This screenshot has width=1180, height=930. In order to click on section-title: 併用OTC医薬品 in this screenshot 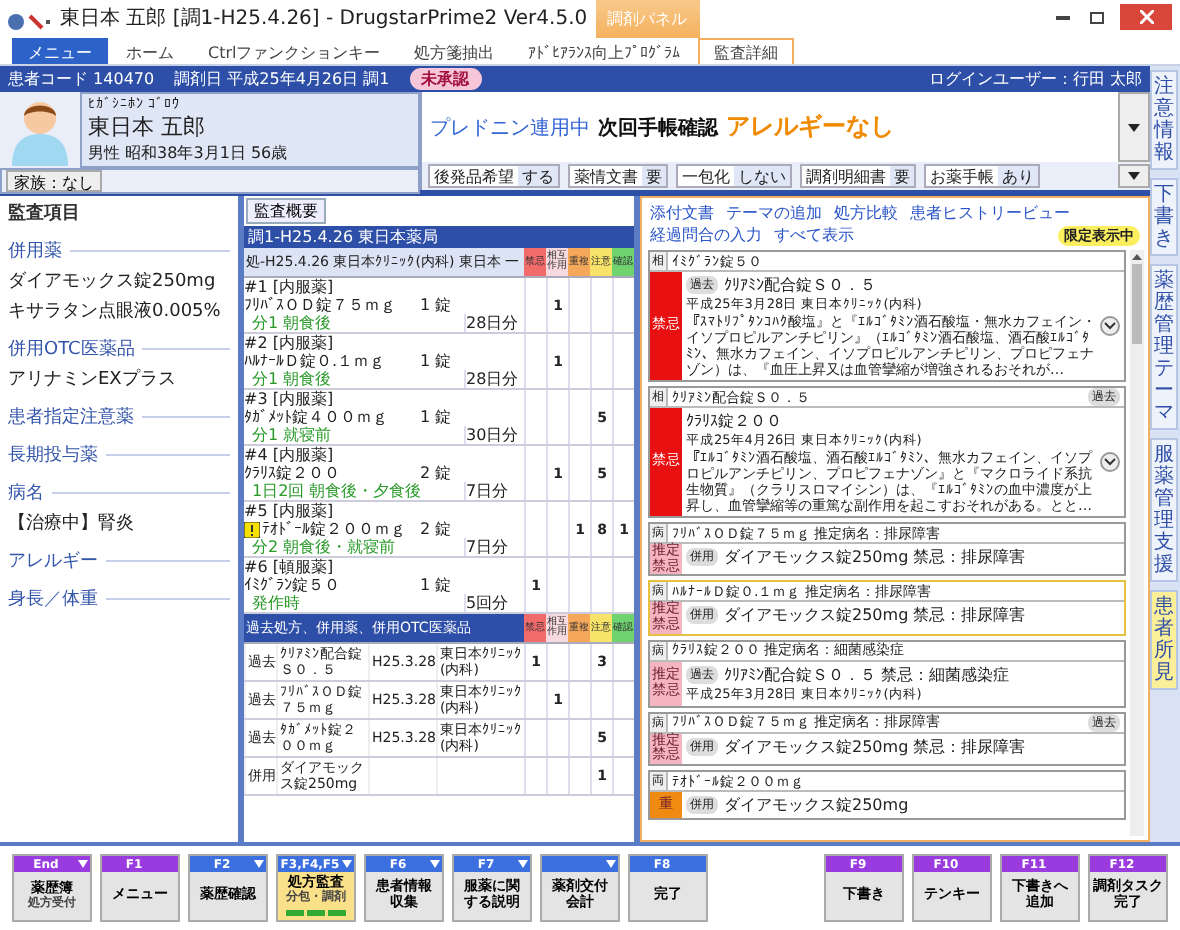, I will do `click(71, 349)`.